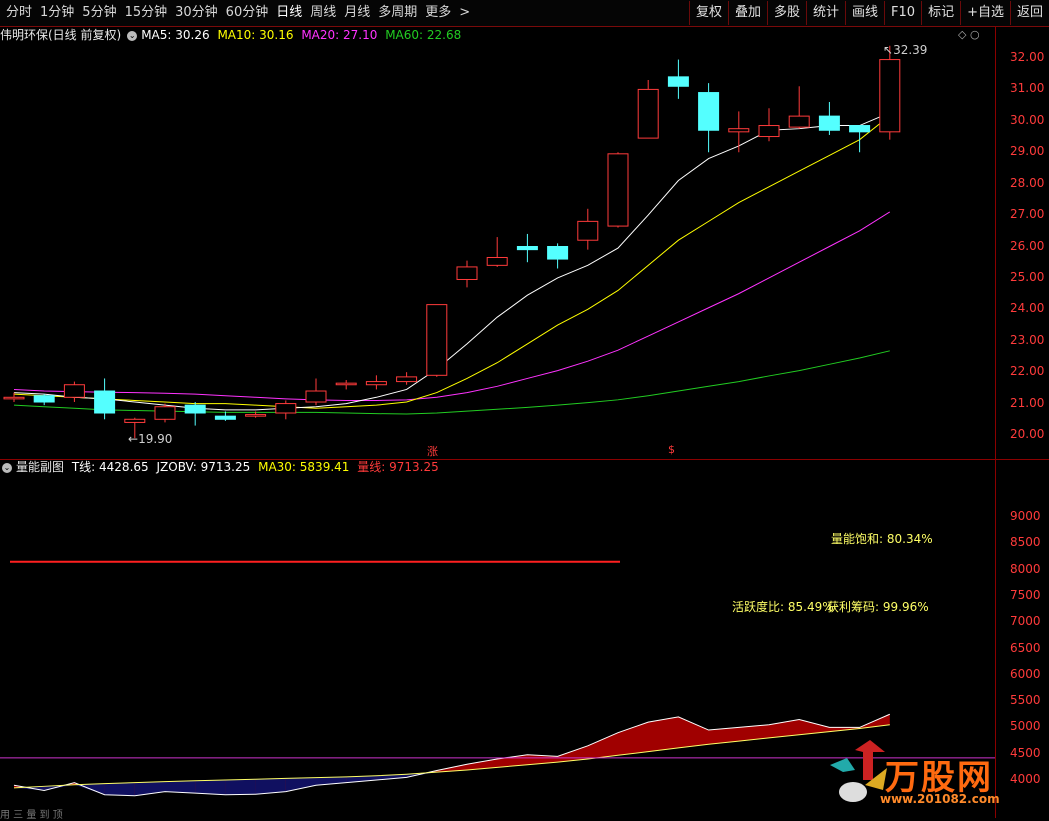 The width and height of the screenshot is (1049, 821). Describe the element at coordinates (1027, 182) in the screenshot. I see `price-tick-label: 28.00` at that location.